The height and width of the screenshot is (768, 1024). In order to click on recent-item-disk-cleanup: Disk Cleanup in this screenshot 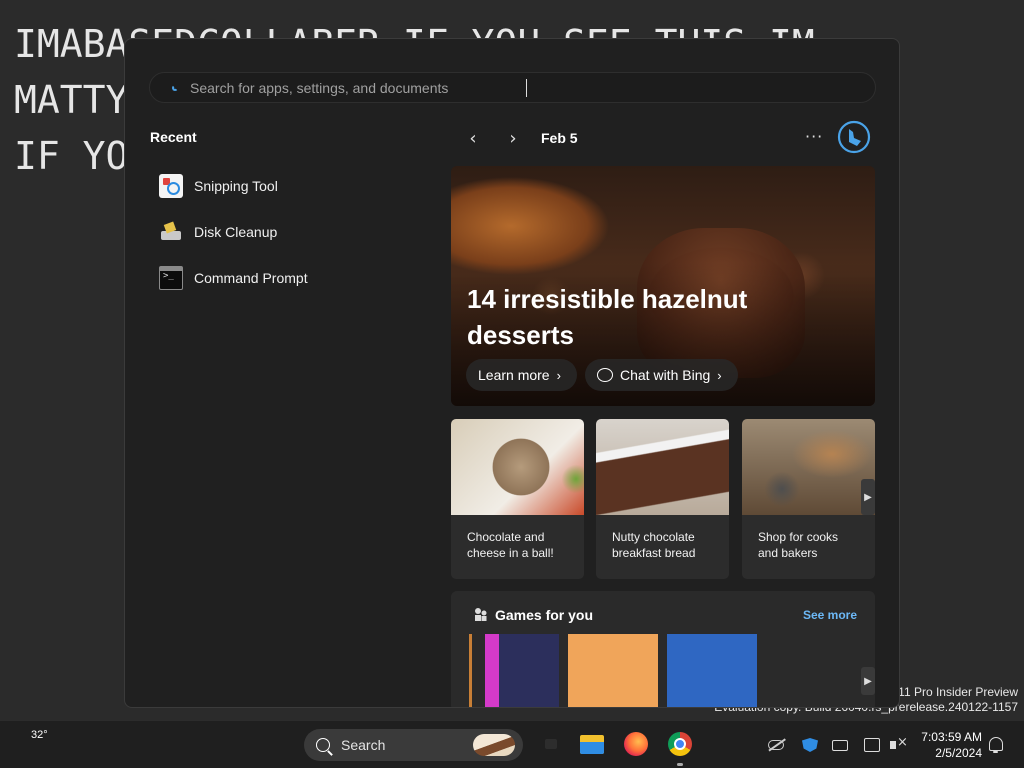, I will do `click(289, 232)`.